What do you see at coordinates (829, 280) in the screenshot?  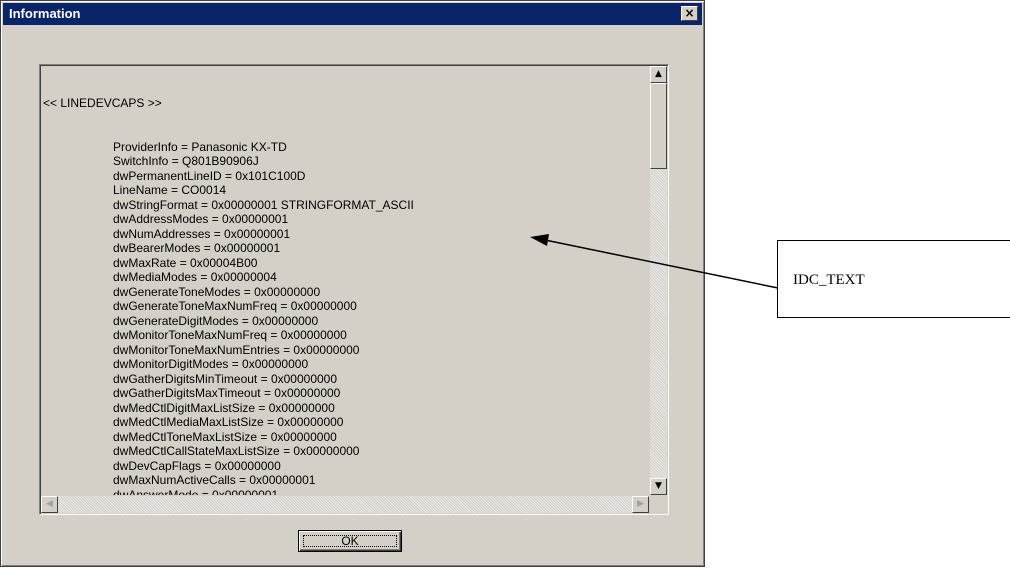 I see `annotation-label: IDC_TEXT` at bounding box center [829, 280].